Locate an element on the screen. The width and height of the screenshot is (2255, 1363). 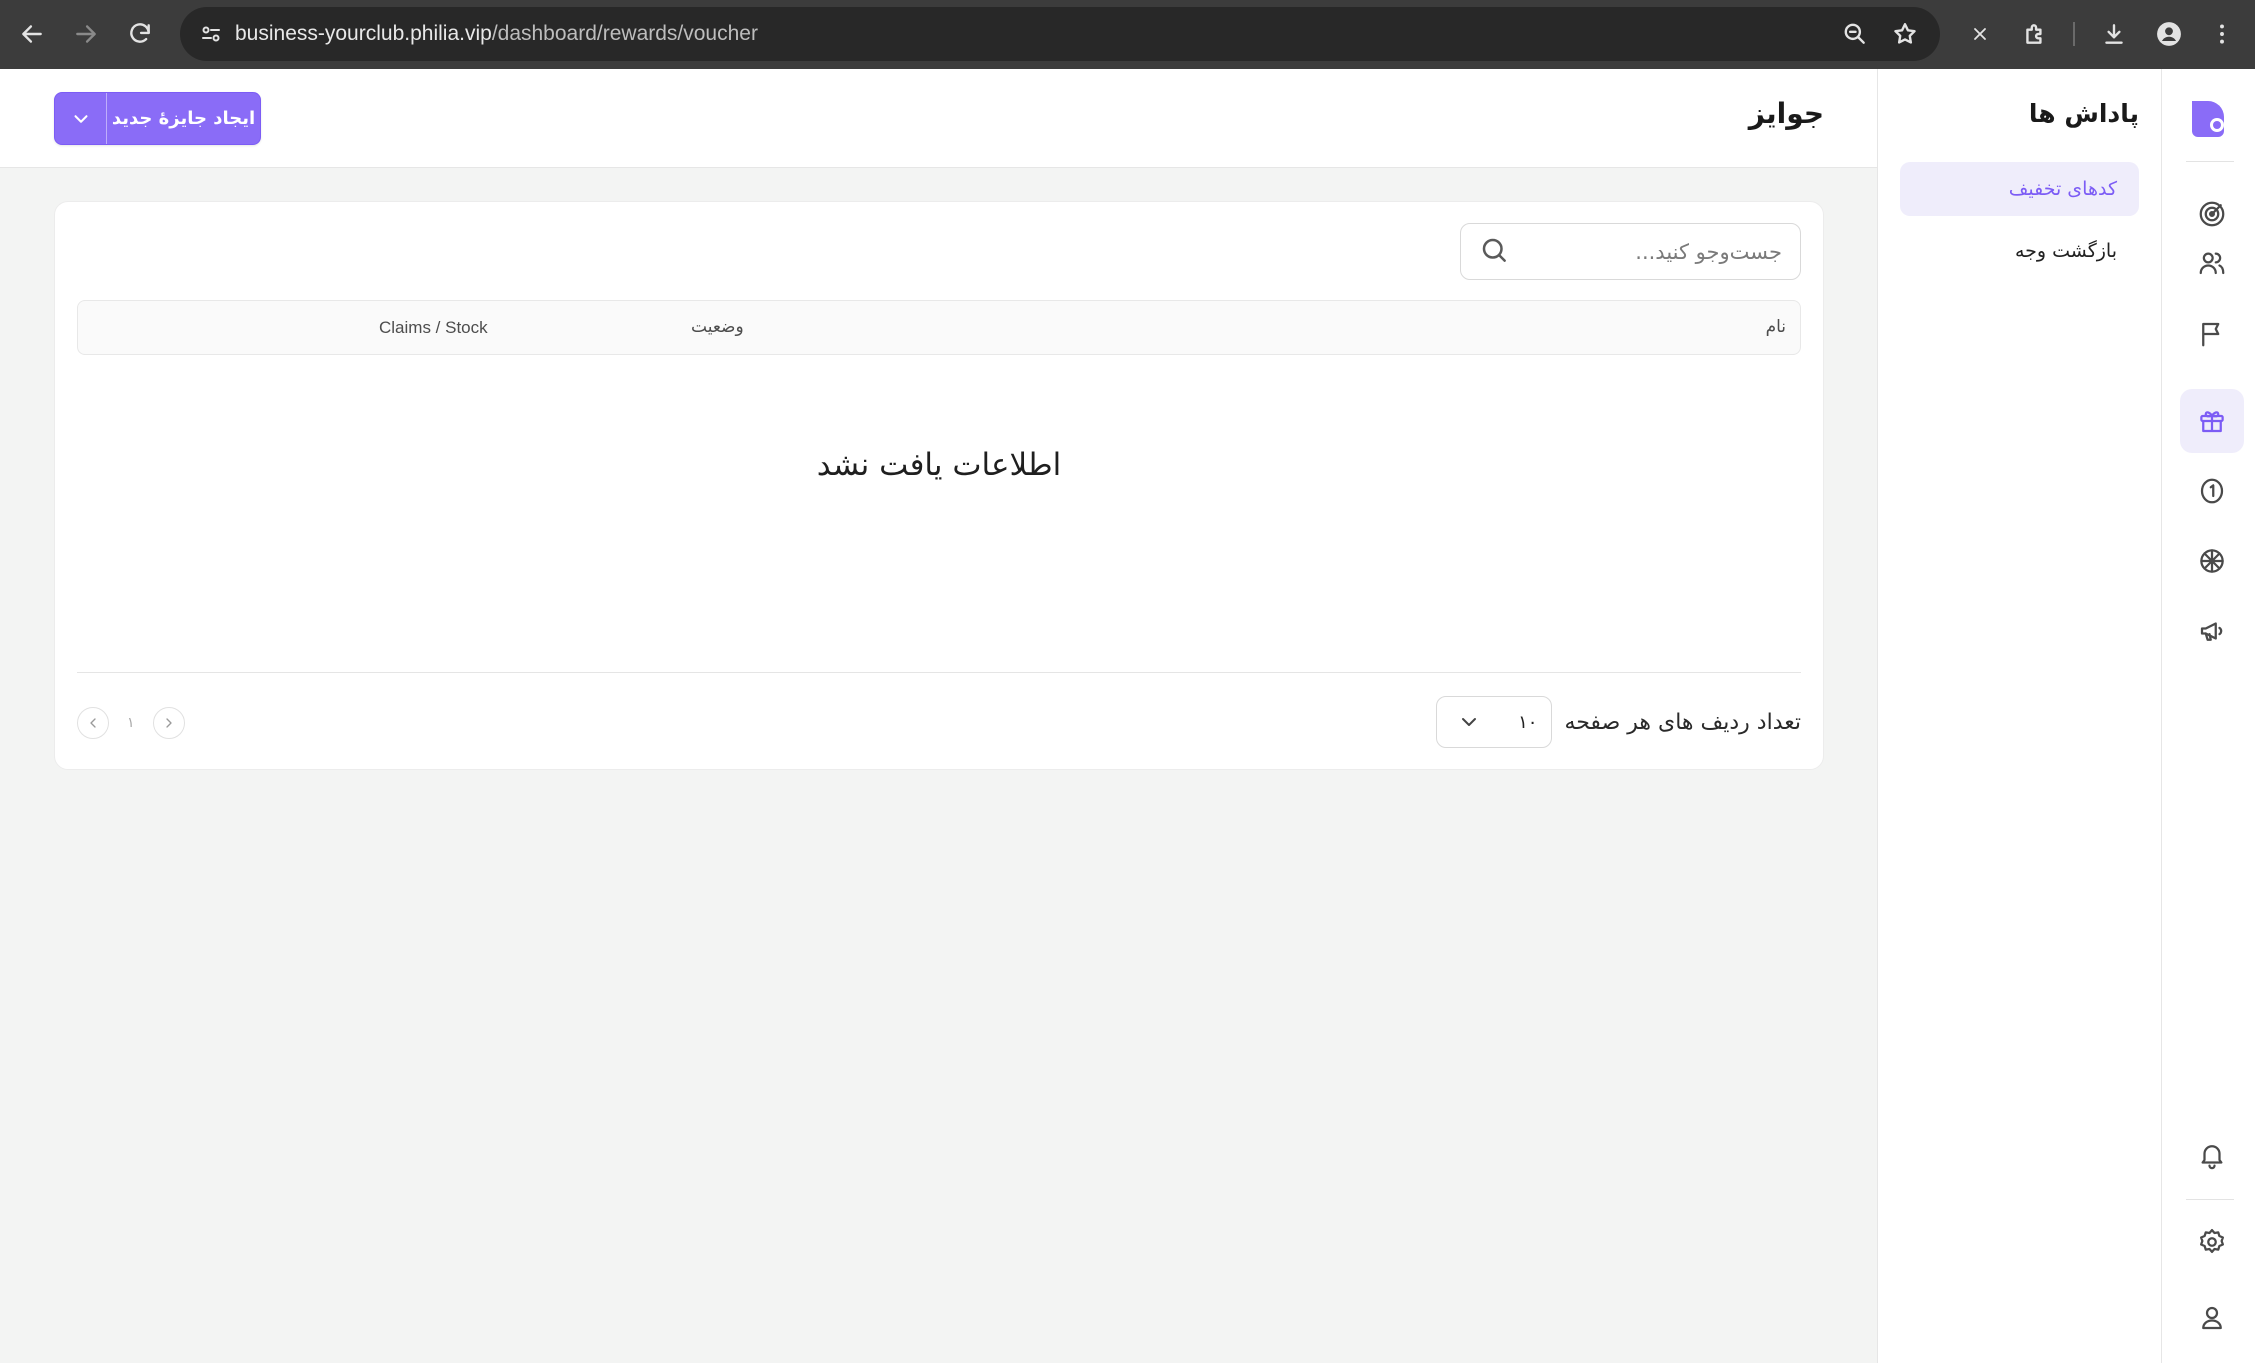
rows-per-page-select: ۱۰ is located at coordinates (1494, 722).